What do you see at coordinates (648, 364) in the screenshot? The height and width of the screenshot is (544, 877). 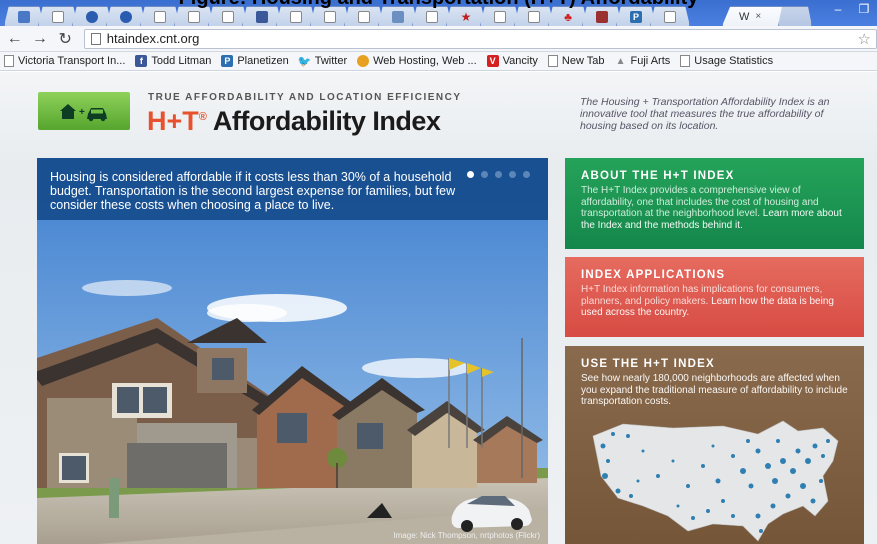 I see `use-title: USE THE H+T INDEX` at bounding box center [648, 364].